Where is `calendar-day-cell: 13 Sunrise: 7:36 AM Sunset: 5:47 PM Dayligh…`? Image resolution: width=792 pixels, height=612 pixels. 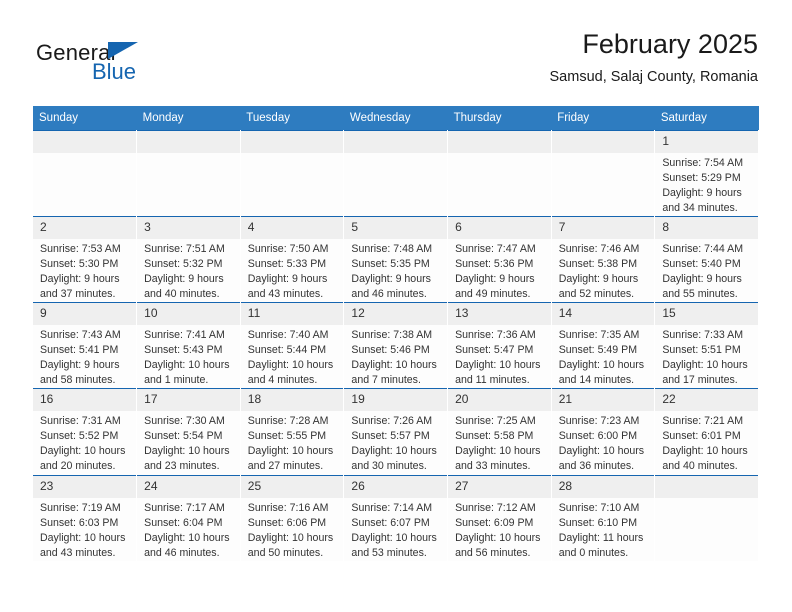 calendar-day-cell: 13 Sunrise: 7:36 AM Sunset: 5:47 PM Dayligh… is located at coordinates (499, 345).